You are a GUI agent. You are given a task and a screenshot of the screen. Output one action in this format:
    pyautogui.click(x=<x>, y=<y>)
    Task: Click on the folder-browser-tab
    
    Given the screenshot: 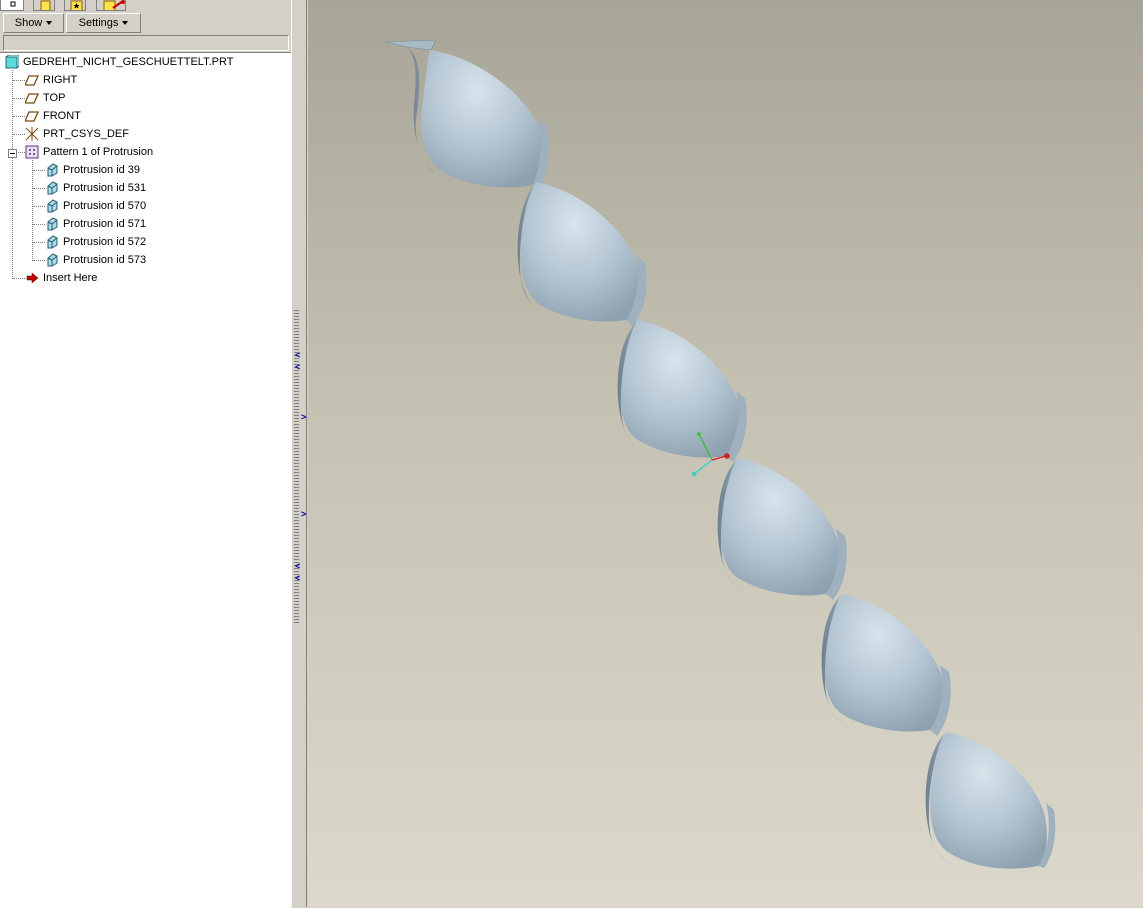 What is the action you would take?
    pyautogui.click(x=44, y=5)
    